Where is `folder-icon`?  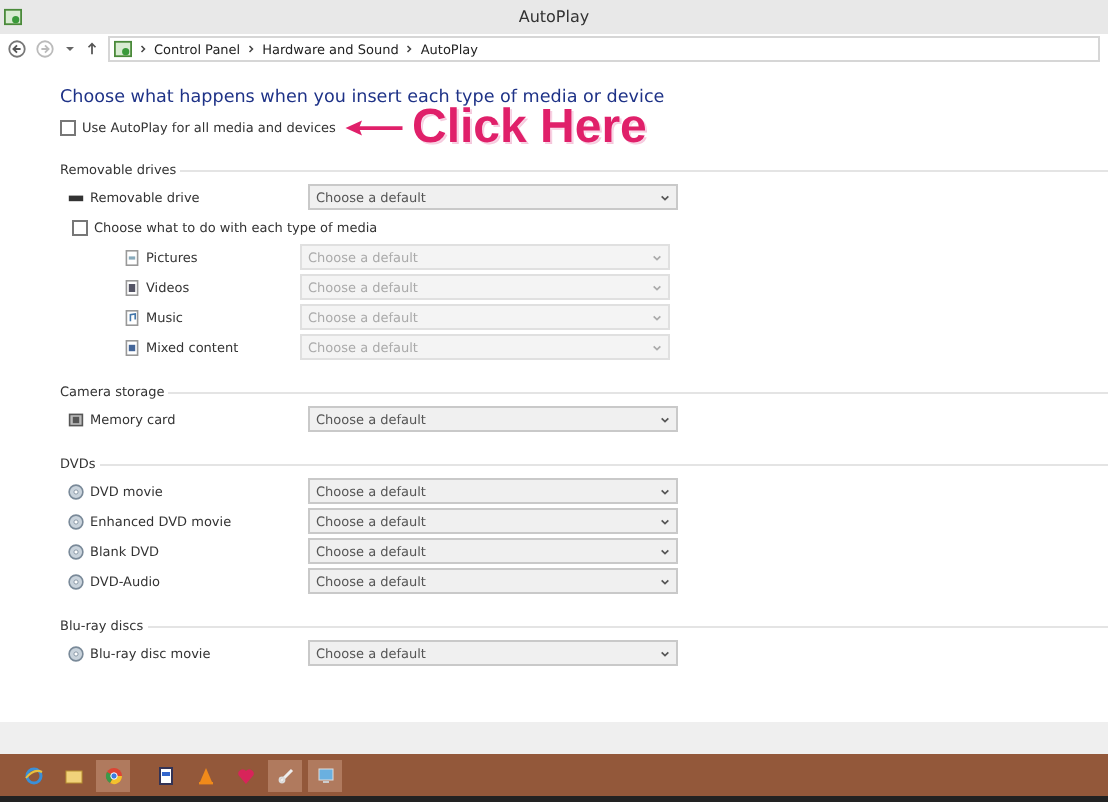 folder-icon is located at coordinates (73, 775).